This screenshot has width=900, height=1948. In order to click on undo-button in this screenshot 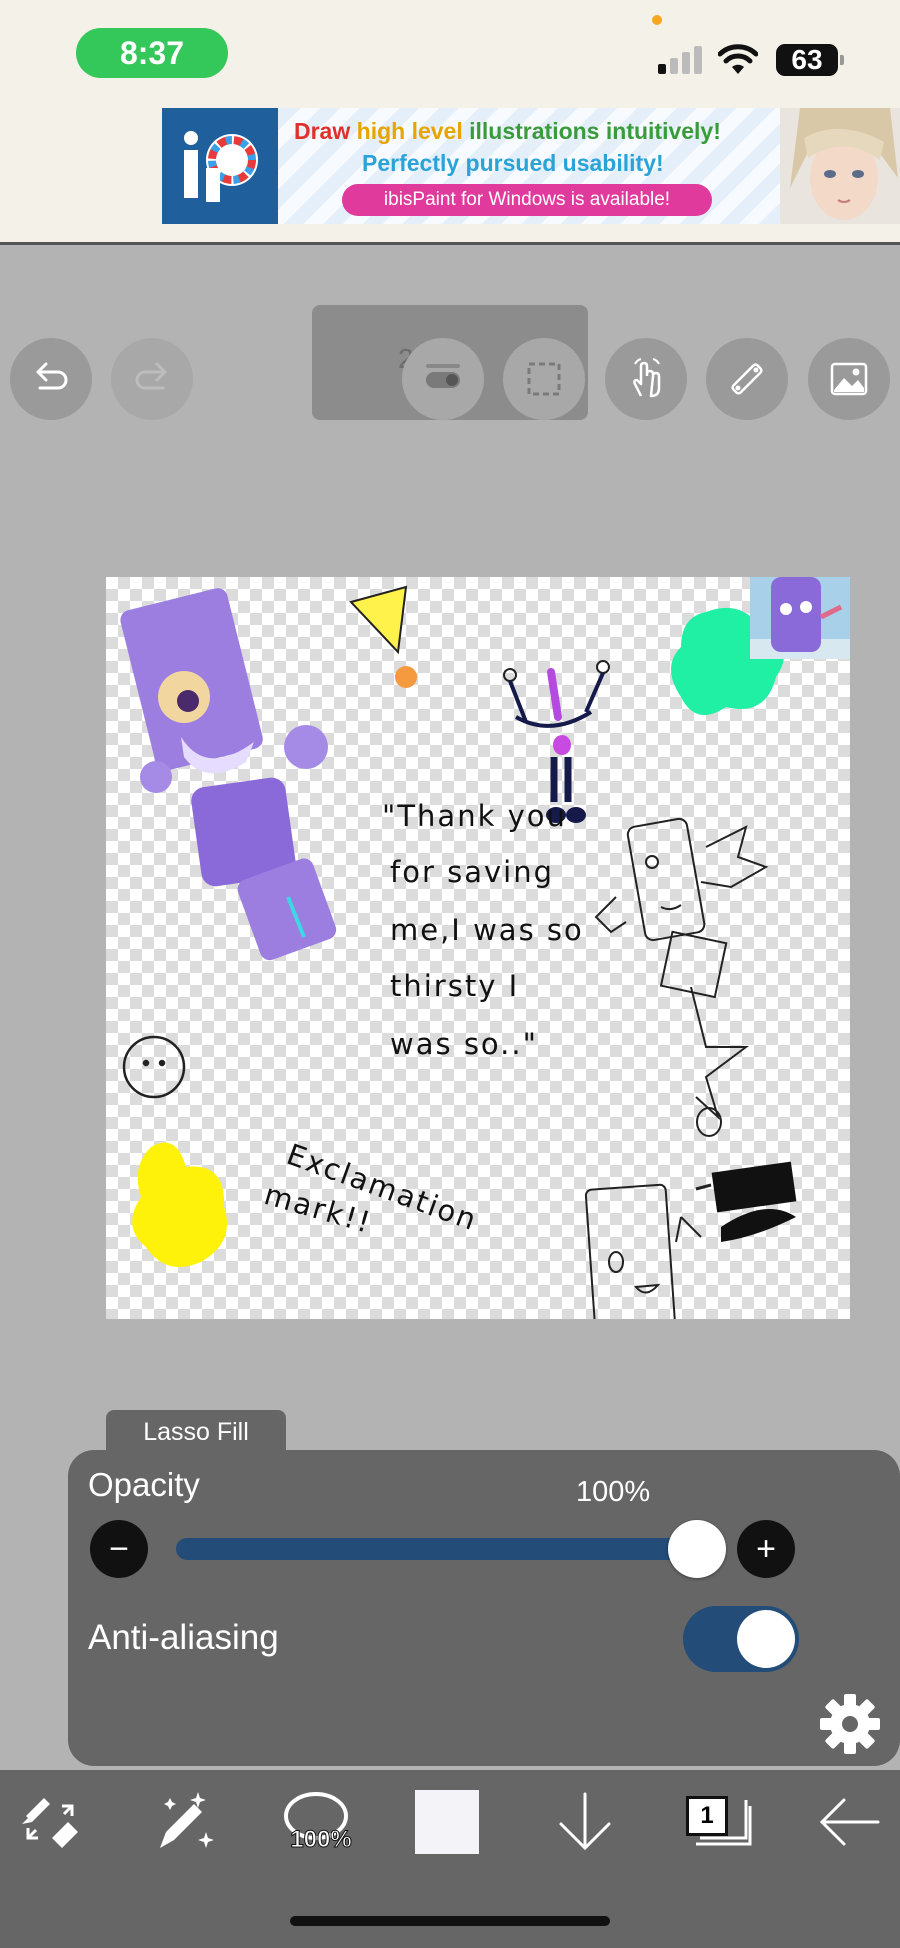, I will do `click(51, 379)`.